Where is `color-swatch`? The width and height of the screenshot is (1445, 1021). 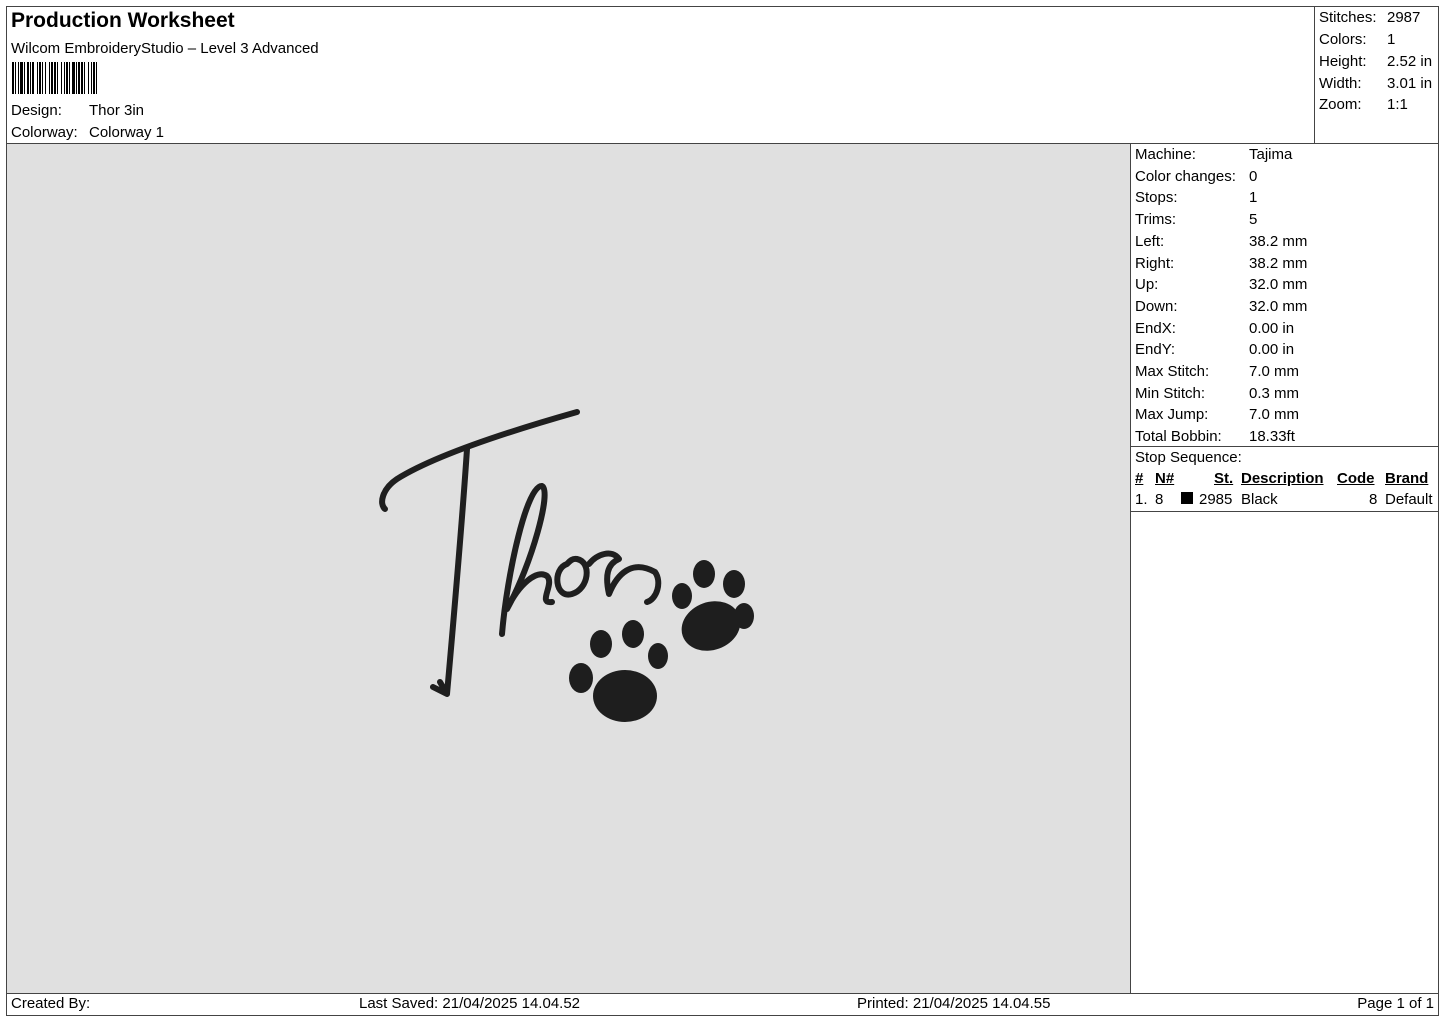 color-swatch is located at coordinates (1187, 498).